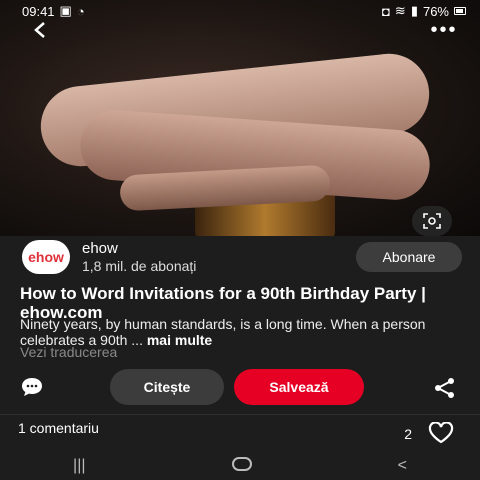  I want to click on recent-apps-icon: |||, so click(79, 466).